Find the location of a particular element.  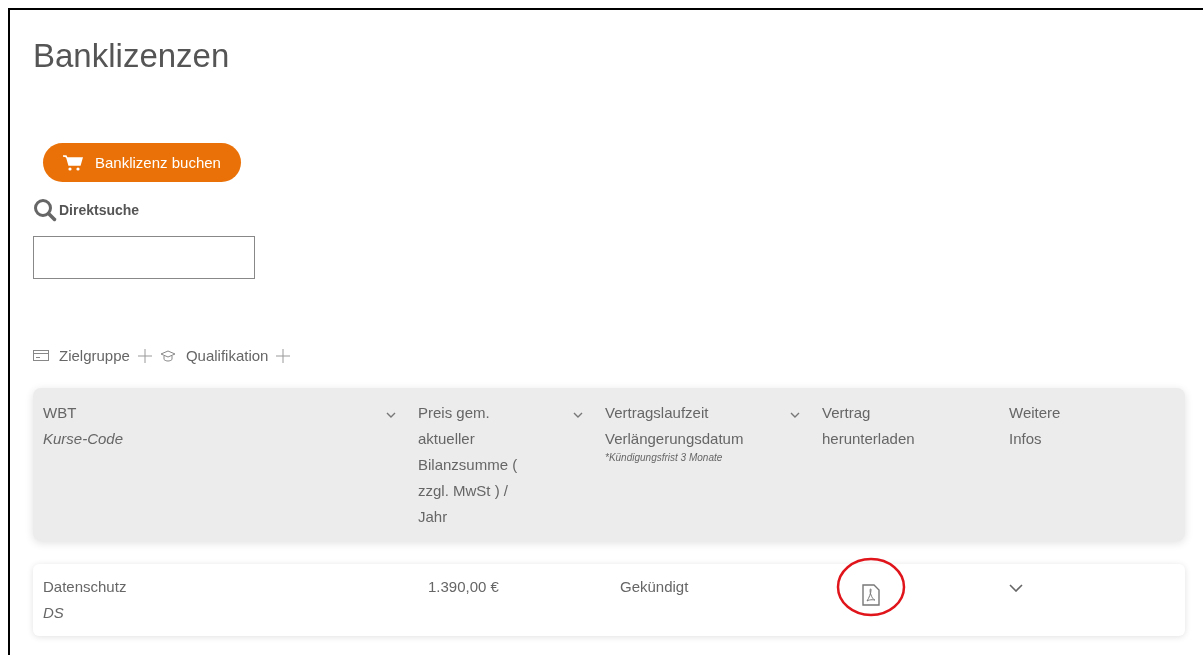

table-cell-text: DS is located at coordinates (54, 613).